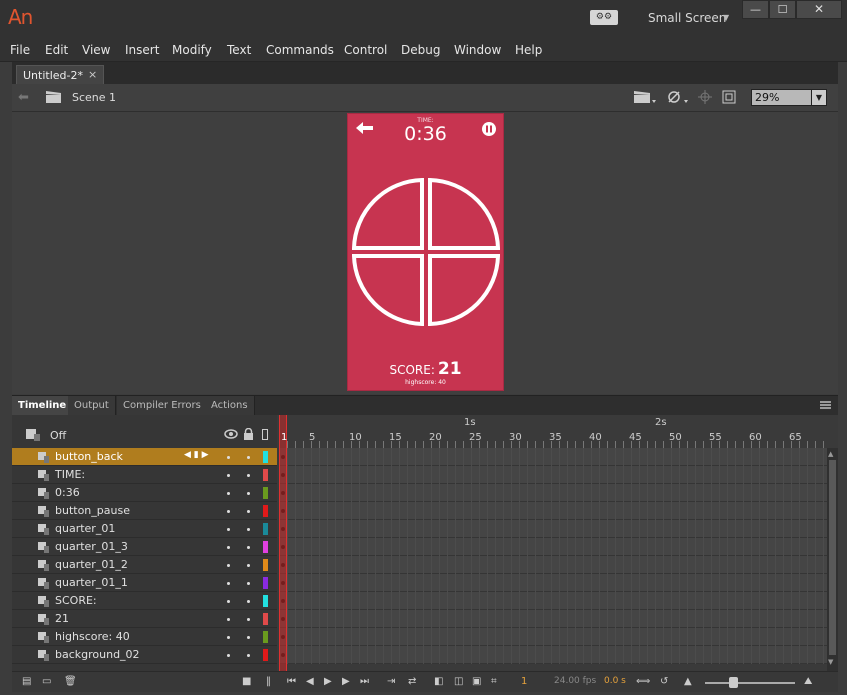 The width and height of the screenshot is (847, 695). I want to click on frame-rate: 24.00 fps, so click(575, 681).